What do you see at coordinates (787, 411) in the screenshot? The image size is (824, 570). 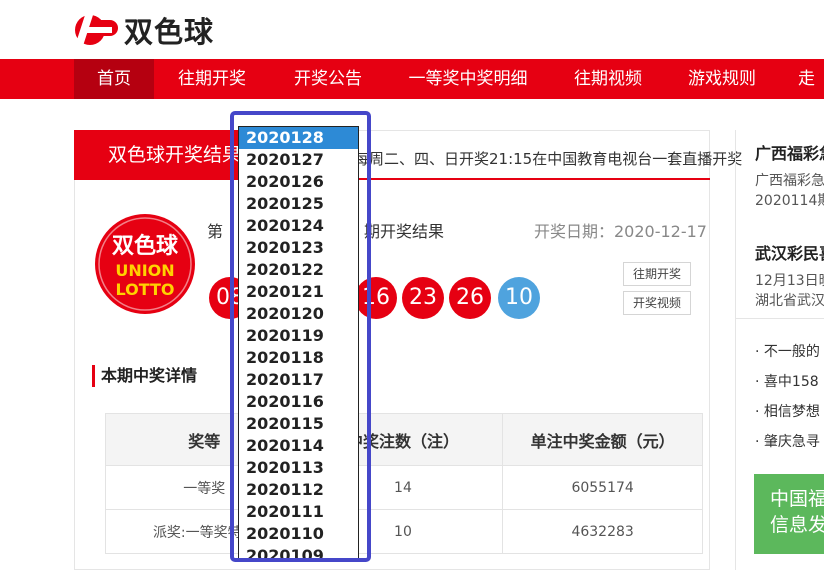 I see `news-list-item: · 相信梦想` at bounding box center [787, 411].